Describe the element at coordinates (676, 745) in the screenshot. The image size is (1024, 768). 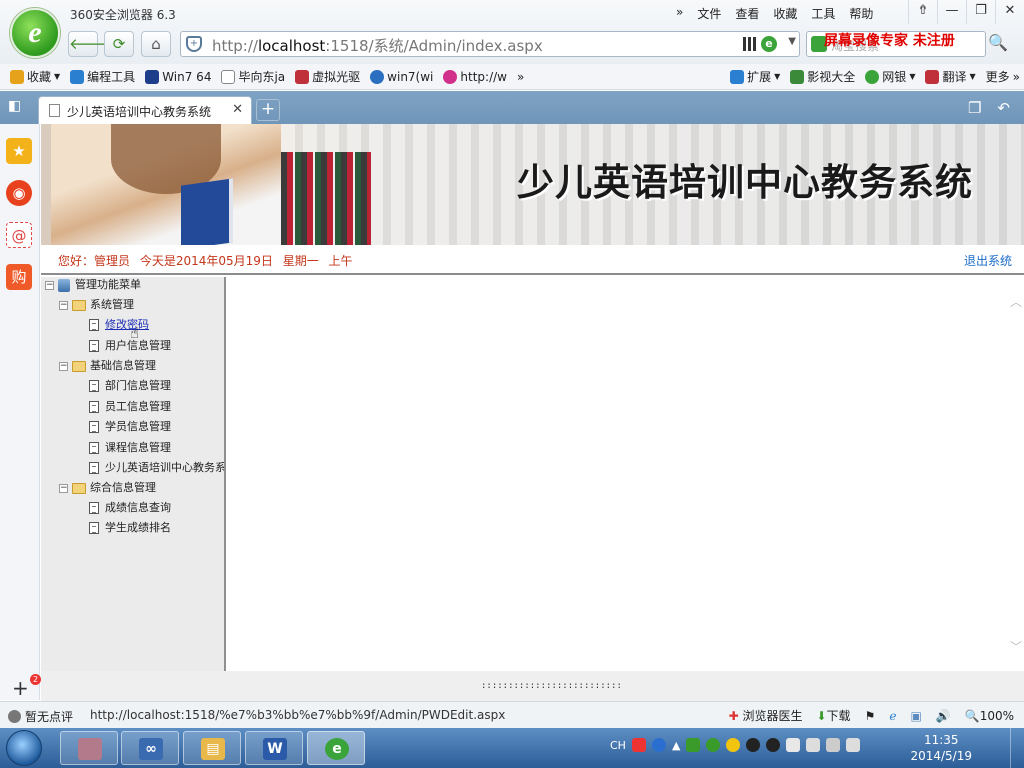
I see `tray-expand-icon: ▲` at that location.